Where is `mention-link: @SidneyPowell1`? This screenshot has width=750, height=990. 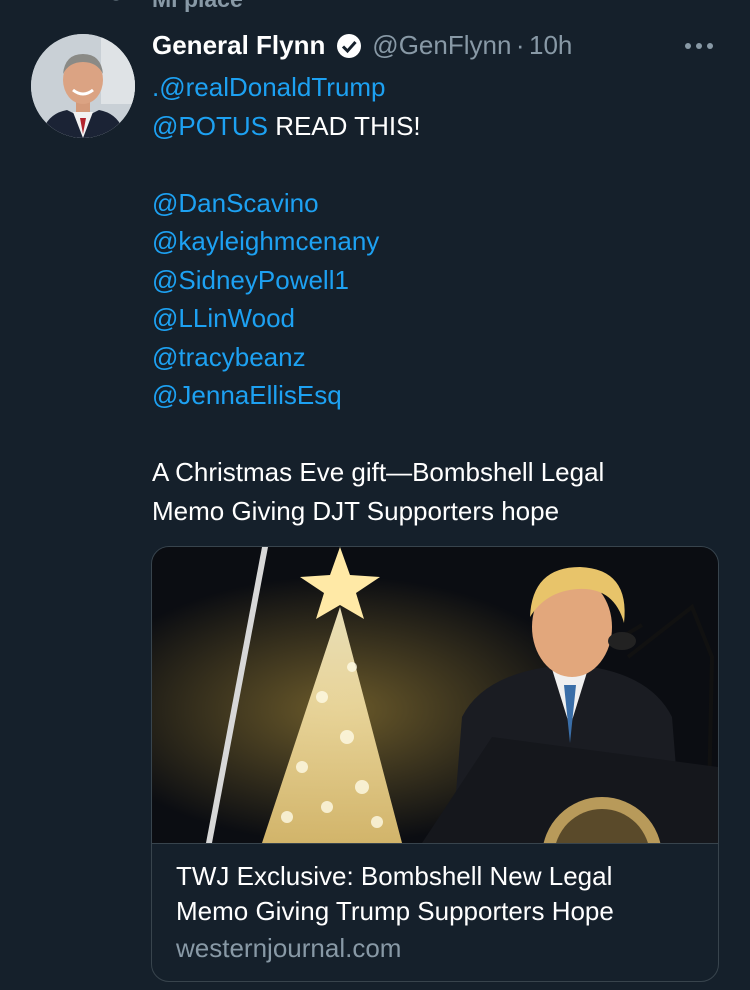
mention-link: @SidneyPowell1 is located at coordinates (250, 280).